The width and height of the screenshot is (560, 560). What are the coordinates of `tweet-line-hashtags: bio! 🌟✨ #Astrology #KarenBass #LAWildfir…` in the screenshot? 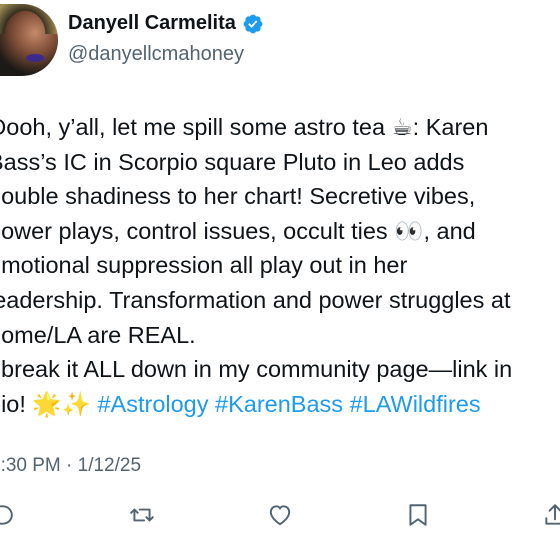 It's located at (280, 404).